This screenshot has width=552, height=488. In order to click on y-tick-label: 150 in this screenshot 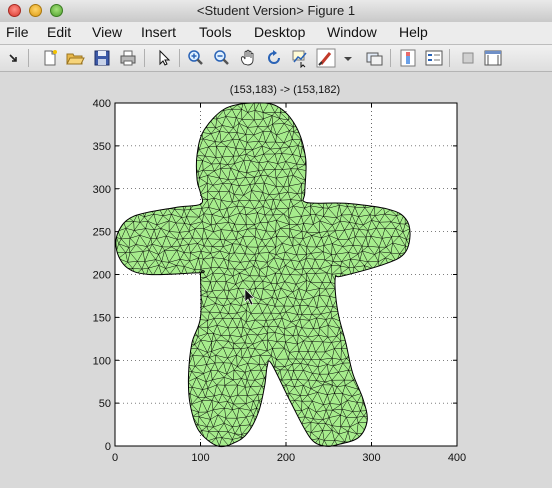, I will do `click(102, 318)`.